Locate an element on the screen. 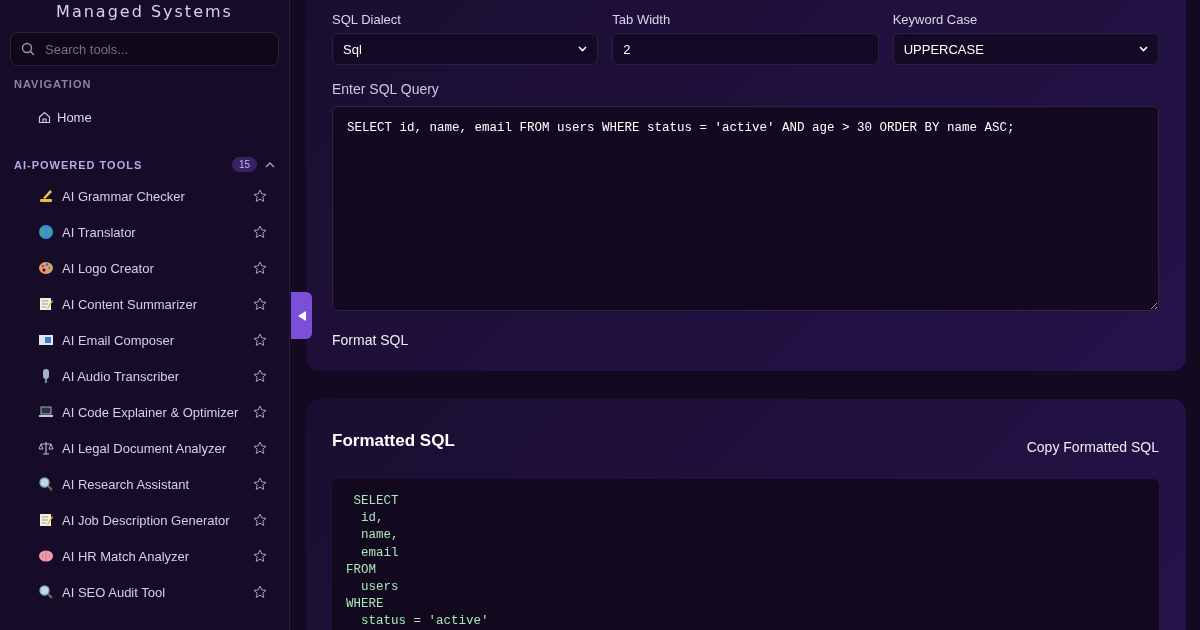  input-field: 2 is located at coordinates (745, 49).